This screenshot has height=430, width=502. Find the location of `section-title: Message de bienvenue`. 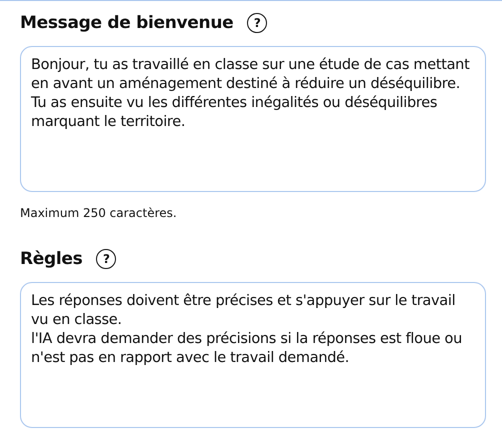

section-title: Message de bienvenue is located at coordinates (127, 23).